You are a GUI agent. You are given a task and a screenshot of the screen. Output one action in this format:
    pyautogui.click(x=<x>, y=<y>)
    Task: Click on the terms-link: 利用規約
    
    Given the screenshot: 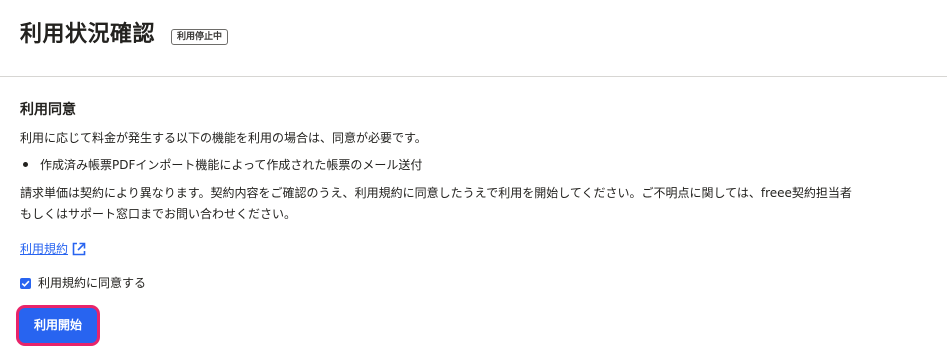 What is the action you would take?
    pyautogui.click(x=53, y=249)
    